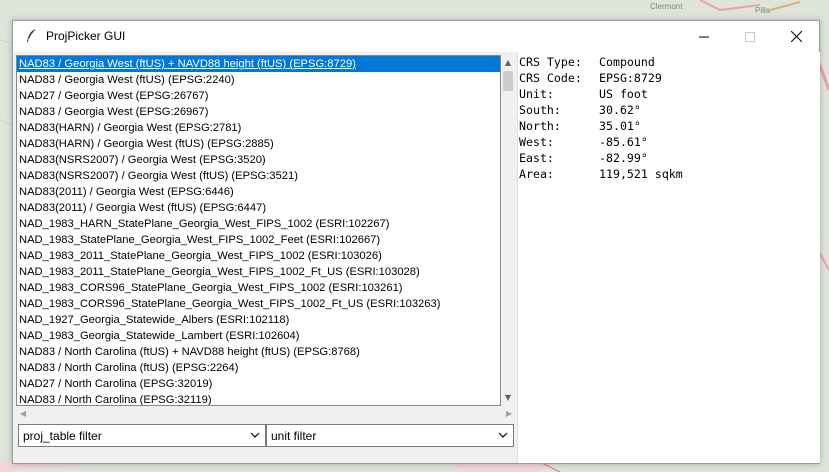 This screenshot has width=829, height=472. Describe the element at coordinates (623, 158) in the screenshot. I see `crs-info-value: -82.99°` at that location.